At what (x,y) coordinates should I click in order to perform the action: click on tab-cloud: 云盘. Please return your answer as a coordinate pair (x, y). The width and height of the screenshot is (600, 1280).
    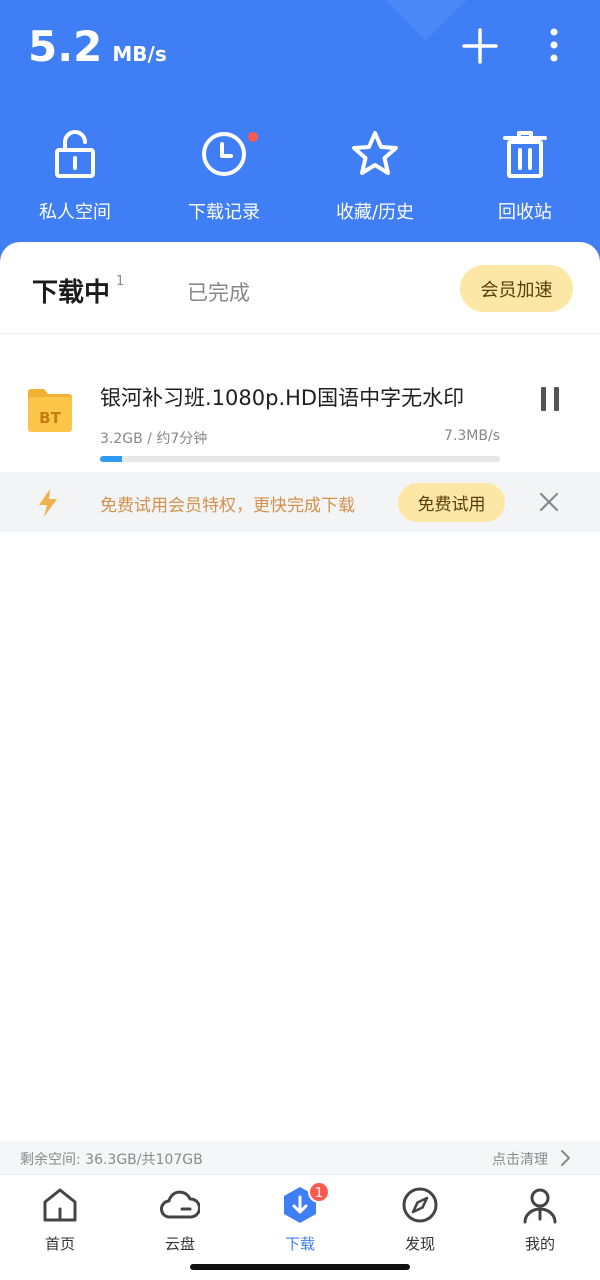
    Looking at the image, I should click on (180, 1219).